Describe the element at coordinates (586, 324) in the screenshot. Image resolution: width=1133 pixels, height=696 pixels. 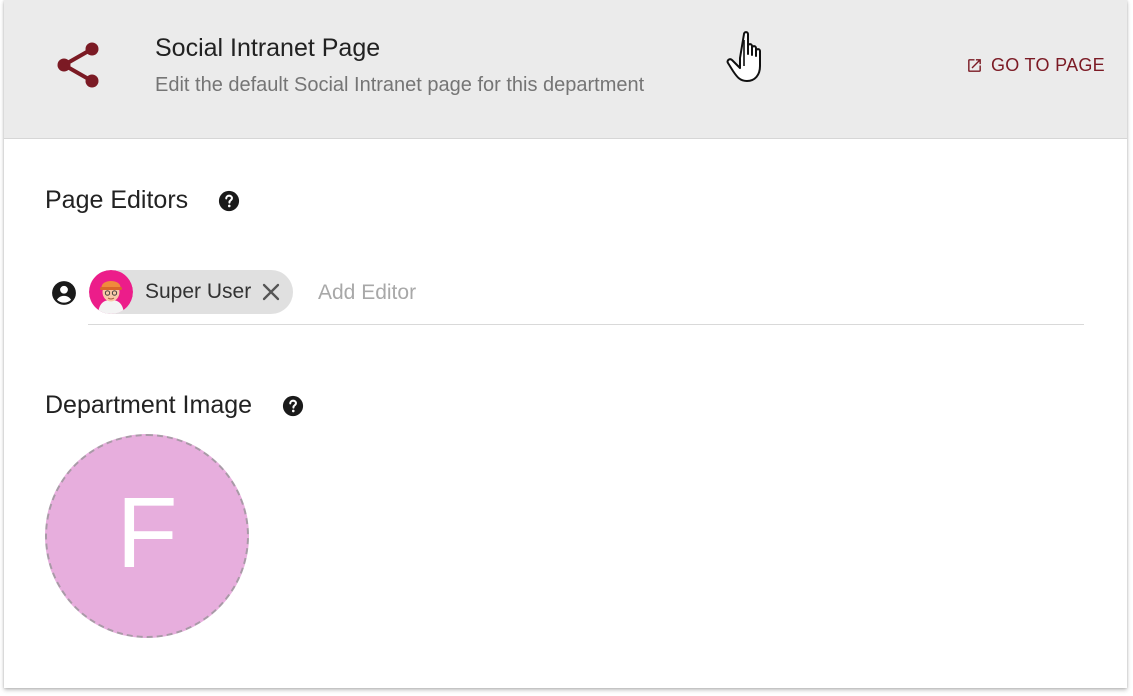
I see `input-underline` at that location.